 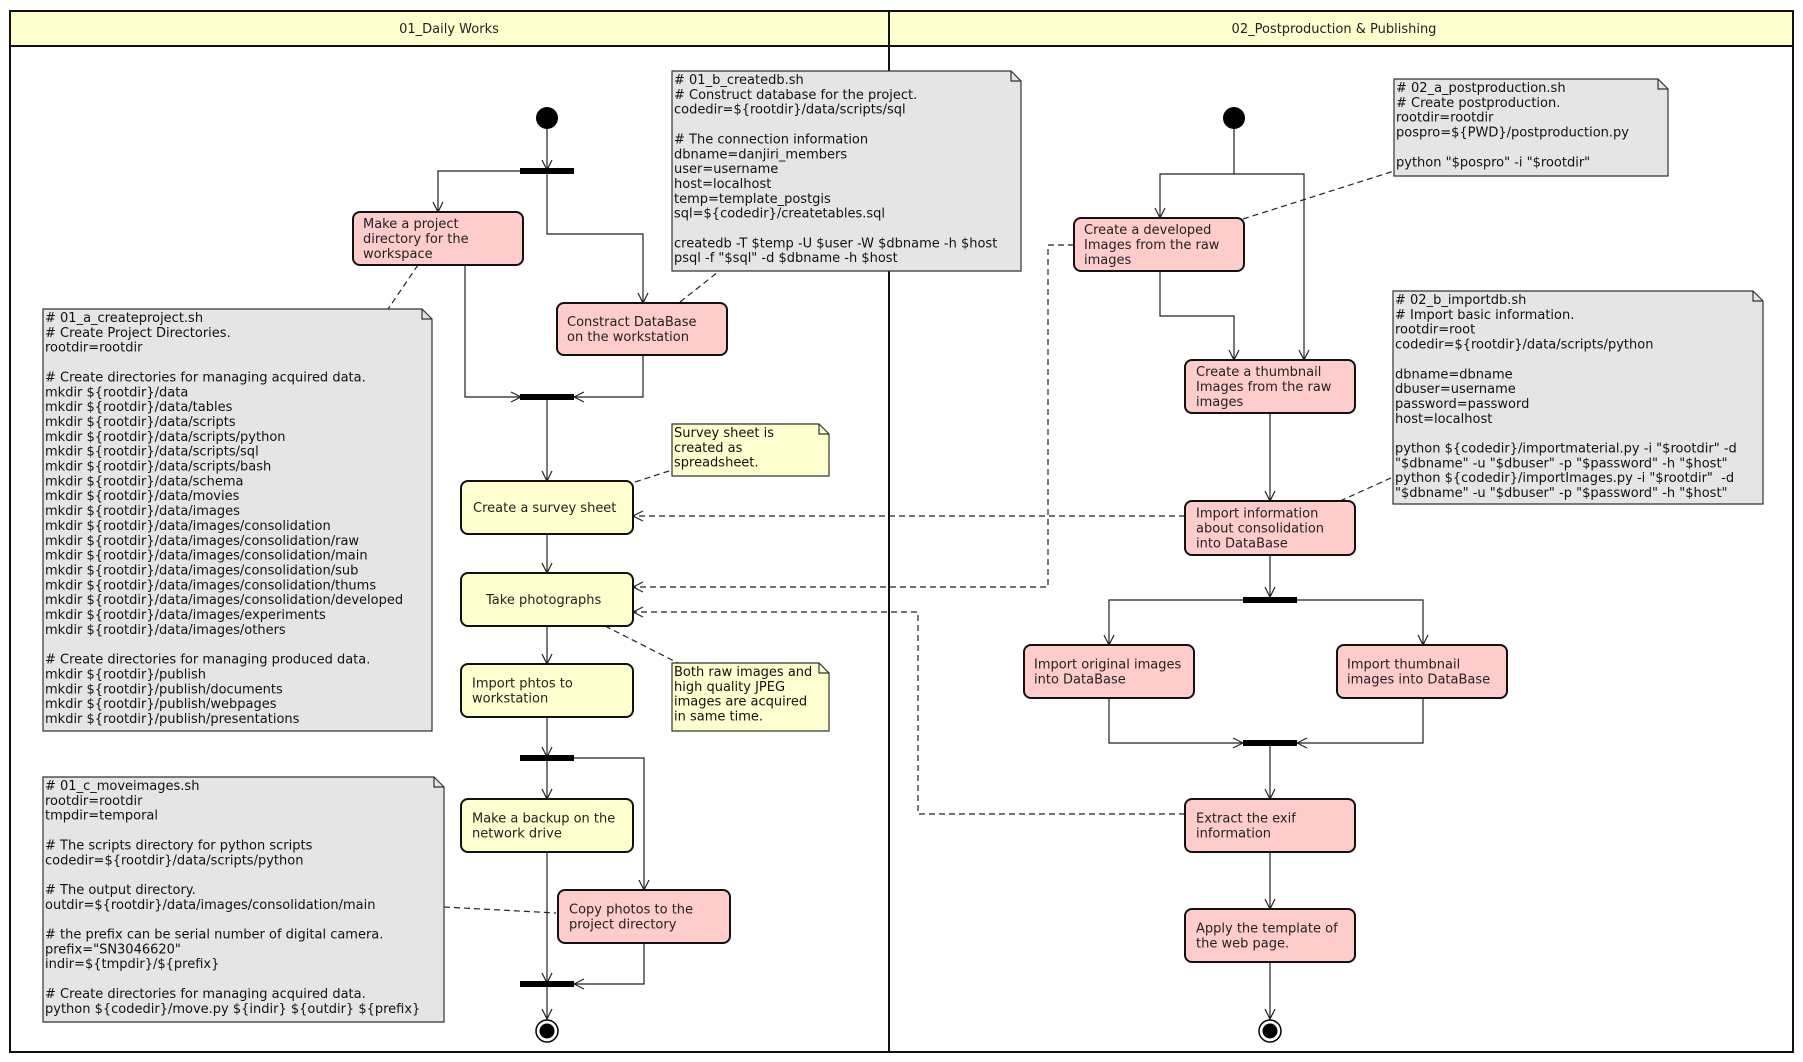 I want to click on note-line: mkdir ${rootdir}/data/movies, so click(x=142, y=496).